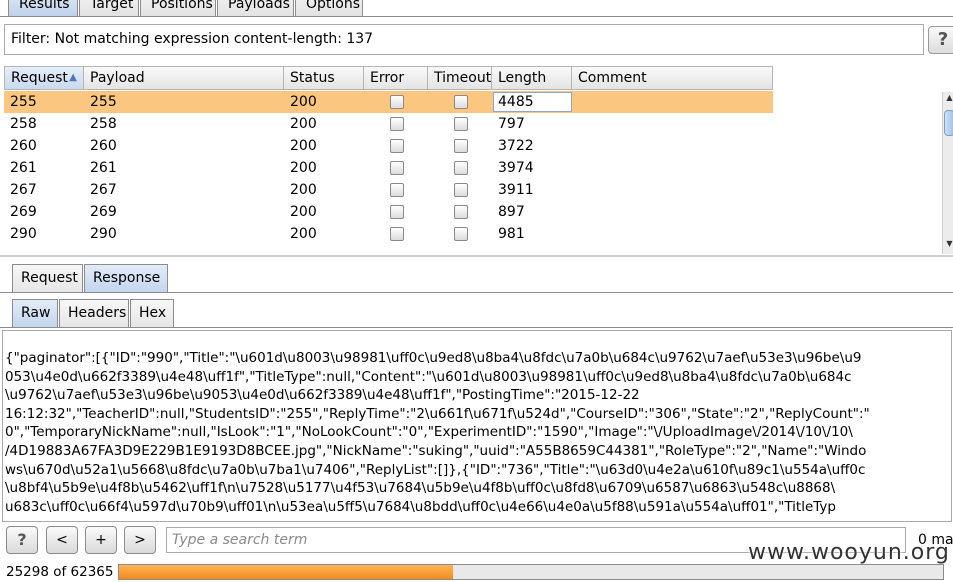 The width and height of the screenshot is (953, 582). I want to click on tab-results: Results, so click(43, 8).